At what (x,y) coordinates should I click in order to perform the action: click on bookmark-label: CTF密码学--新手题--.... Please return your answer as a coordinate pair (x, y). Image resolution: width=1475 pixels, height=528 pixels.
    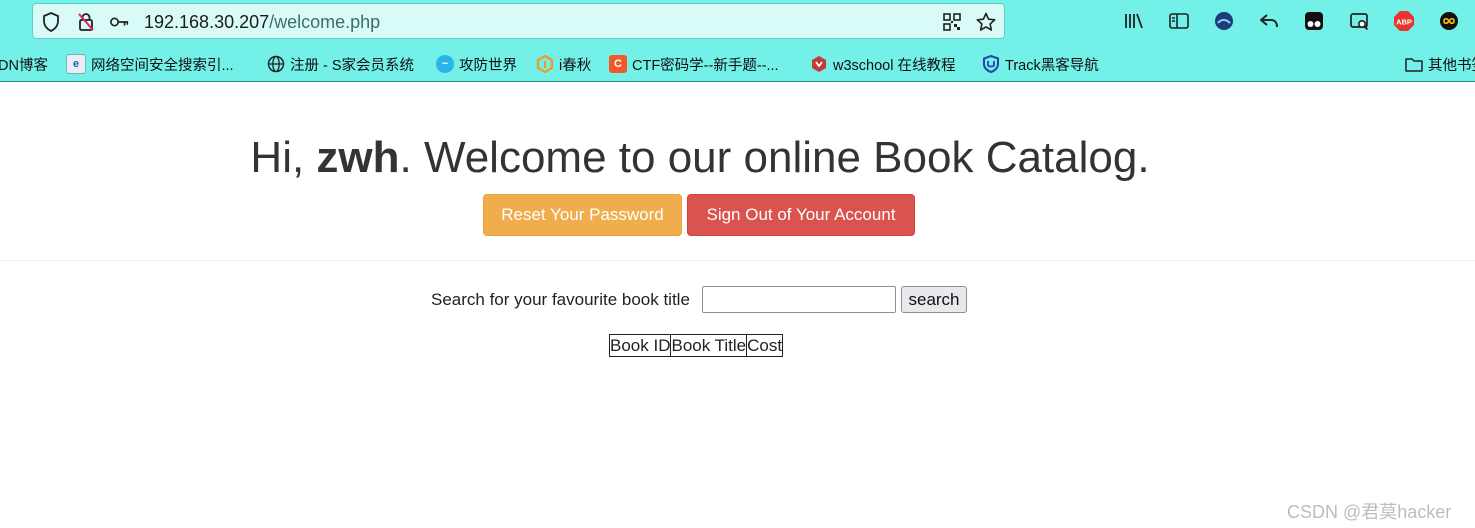
    Looking at the image, I should click on (705, 65).